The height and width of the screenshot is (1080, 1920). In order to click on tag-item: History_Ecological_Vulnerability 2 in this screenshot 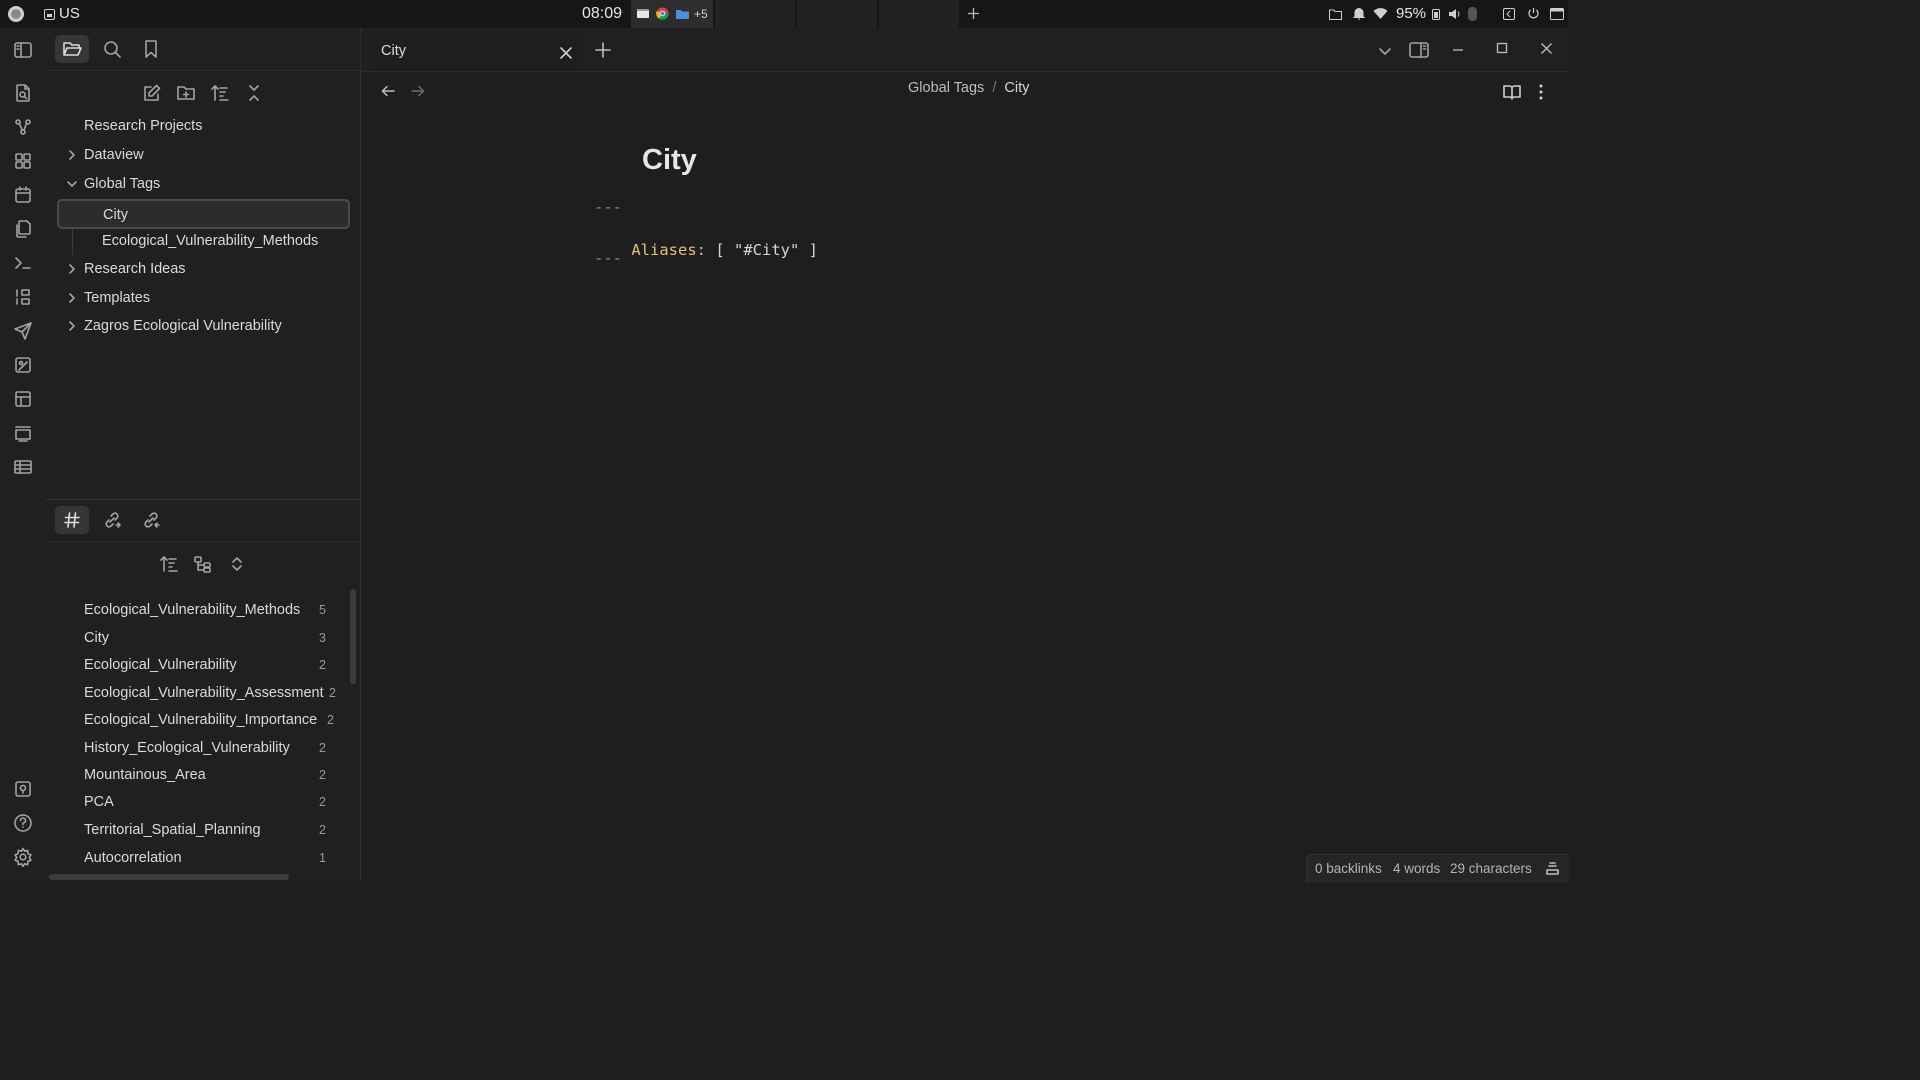, I will do `click(197, 748)`.